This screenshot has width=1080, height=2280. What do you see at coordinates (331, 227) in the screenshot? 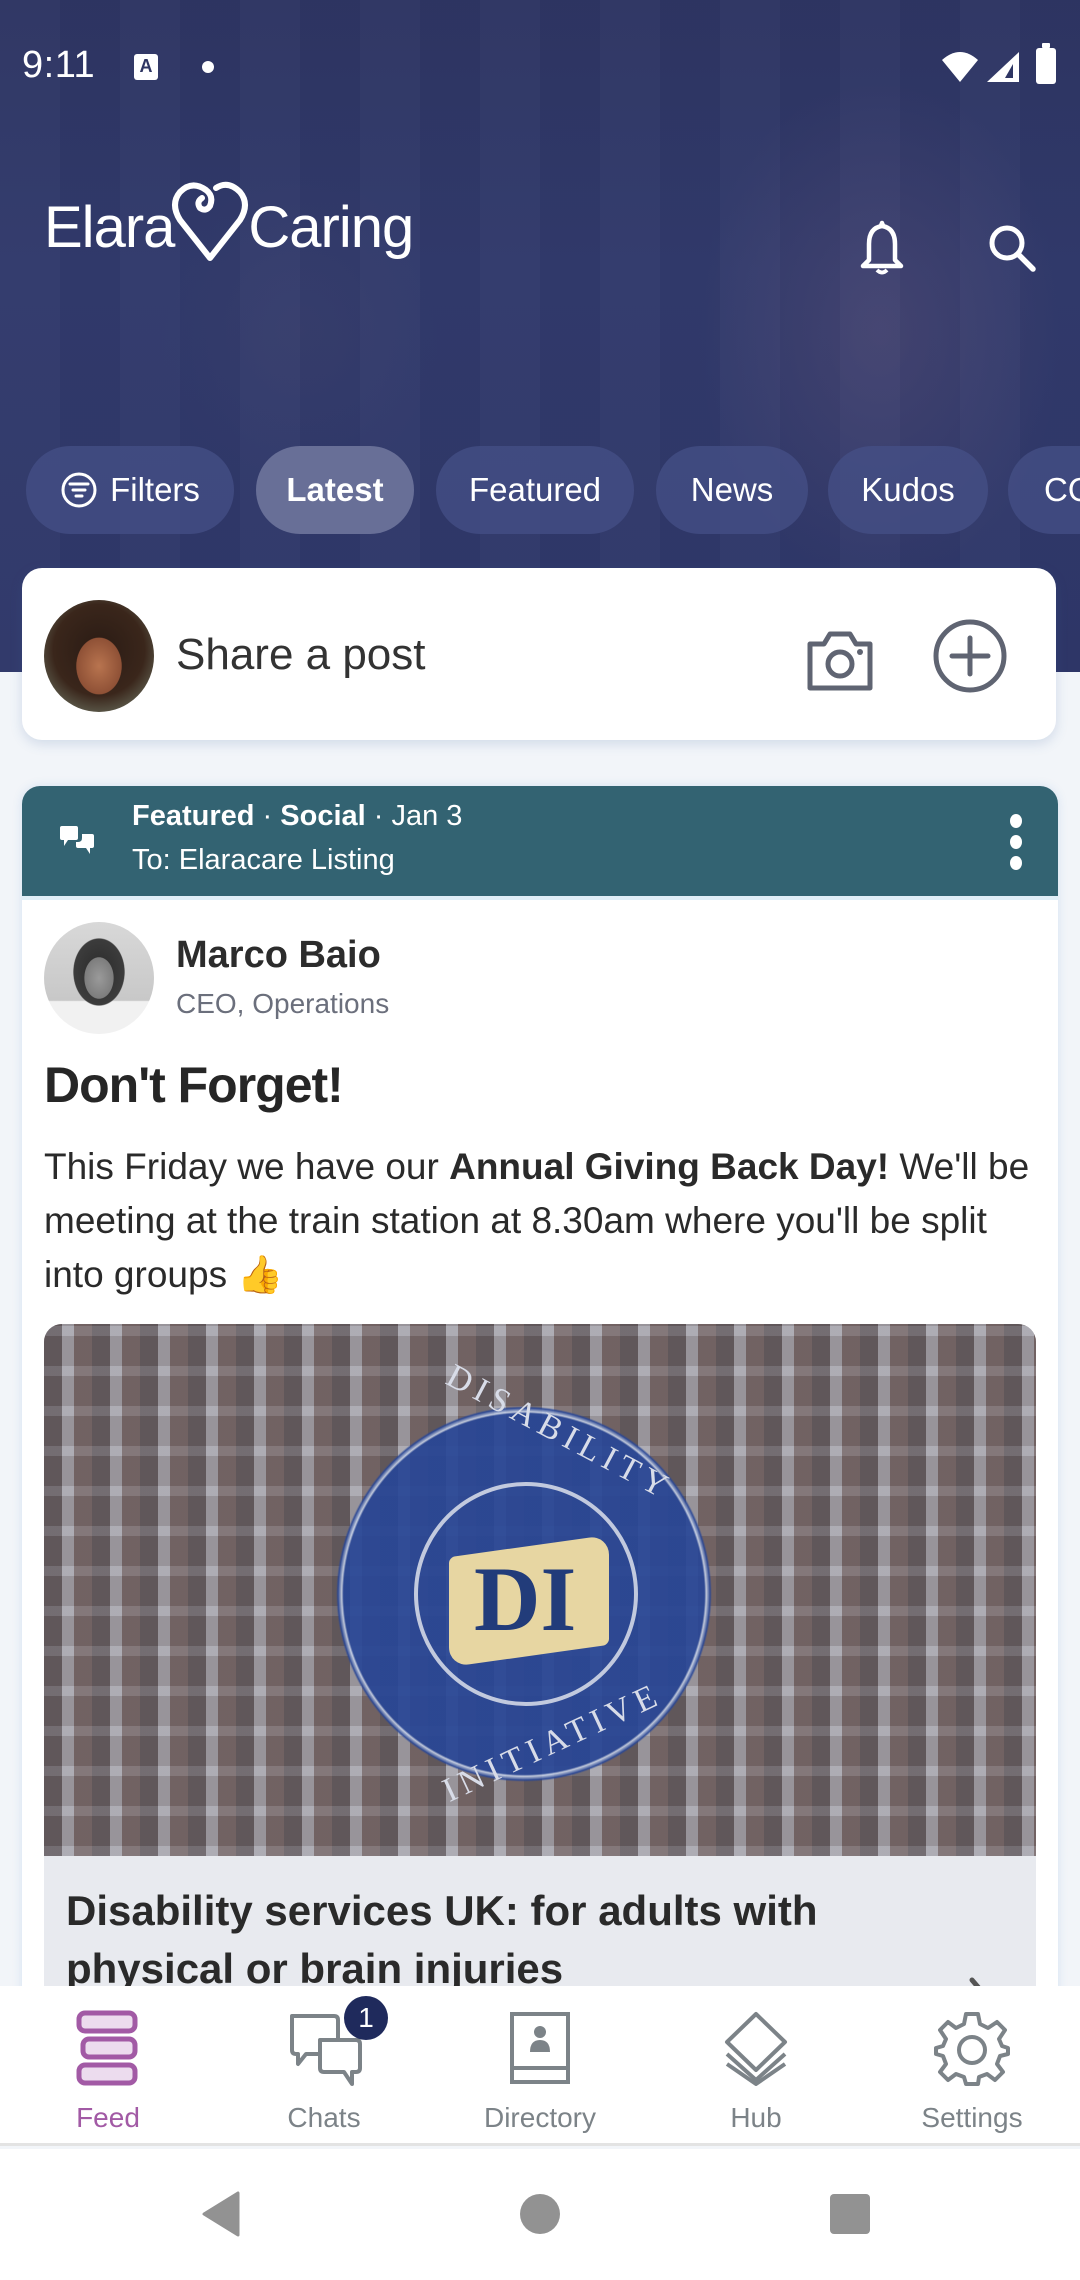
I see `logo-text-caring: Caring` at bounding box center [331, 227].